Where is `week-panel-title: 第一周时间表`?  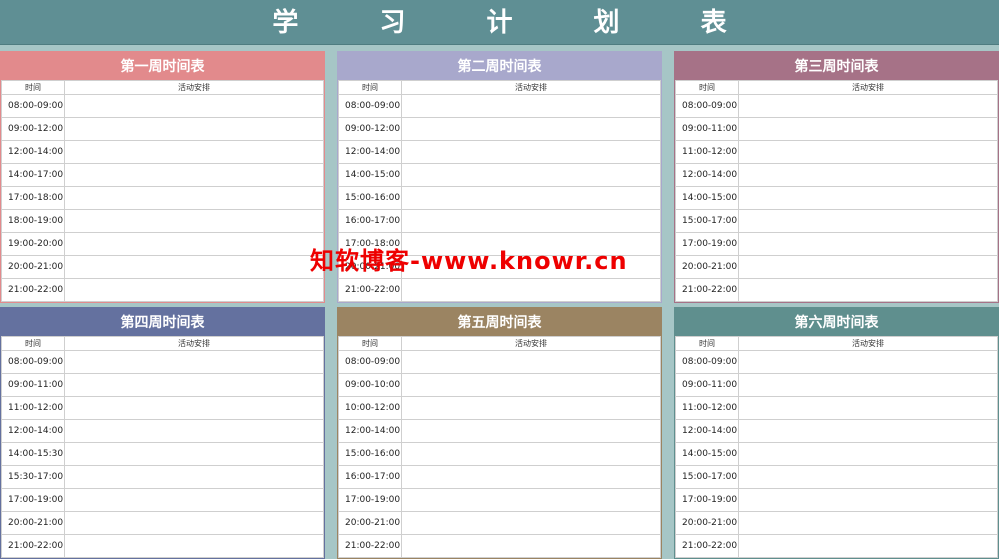
week-panel-title: 第一周时间表 is located at coordinates (162, 66).